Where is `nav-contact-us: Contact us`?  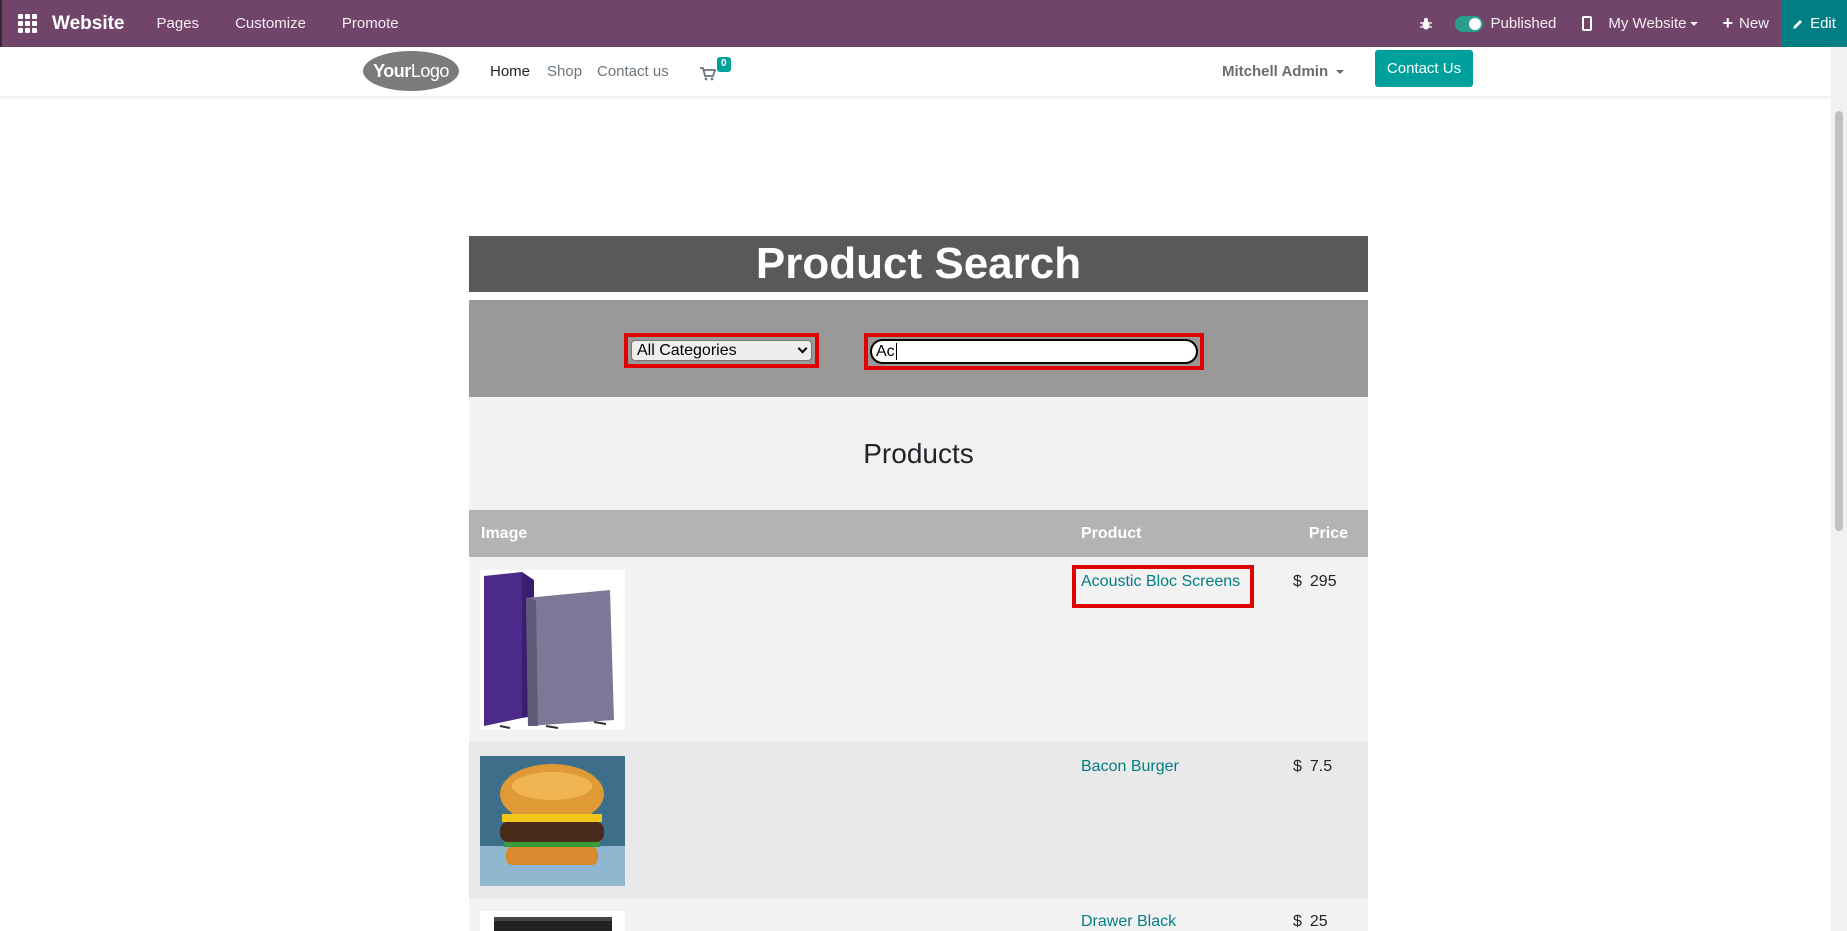 nav-contact-us: Contact us is located at coordinates (633, 71).